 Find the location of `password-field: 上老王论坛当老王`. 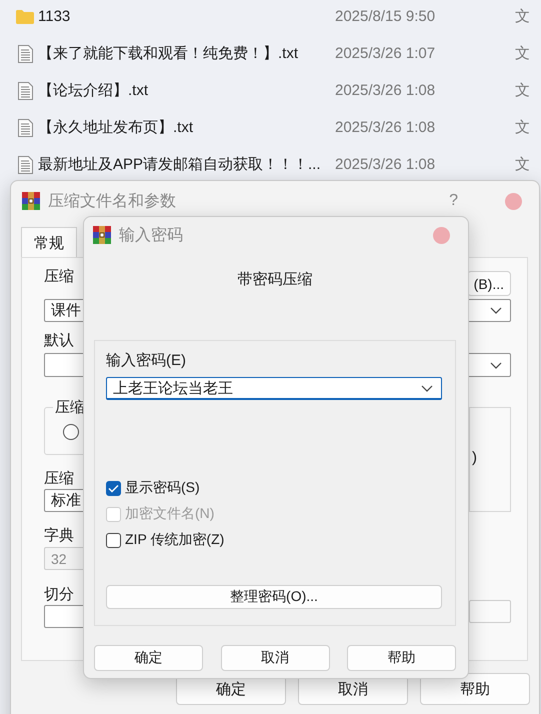

password-field: 上老王论坛当老王 is located at coordinates (274, 388).